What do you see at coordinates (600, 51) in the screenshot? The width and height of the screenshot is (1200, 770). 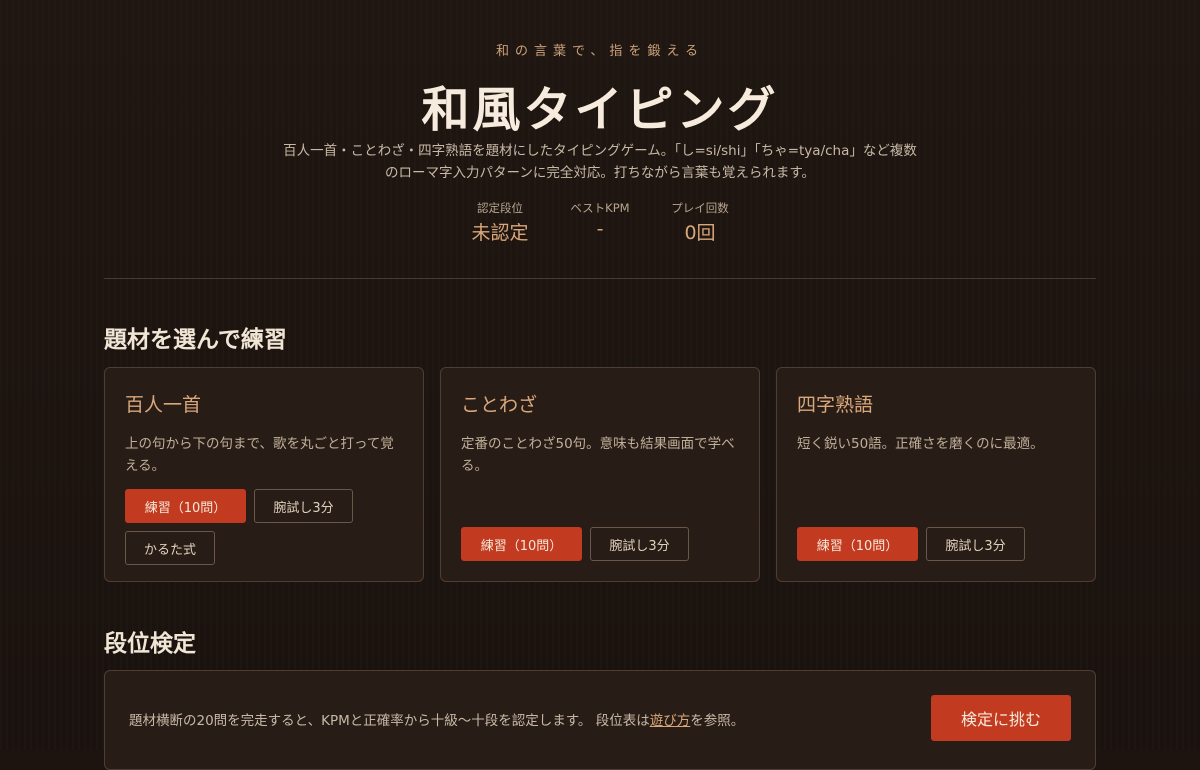 I see `tagline: 和の言葉で、指を鍛える` at bounding box center [600, 51].